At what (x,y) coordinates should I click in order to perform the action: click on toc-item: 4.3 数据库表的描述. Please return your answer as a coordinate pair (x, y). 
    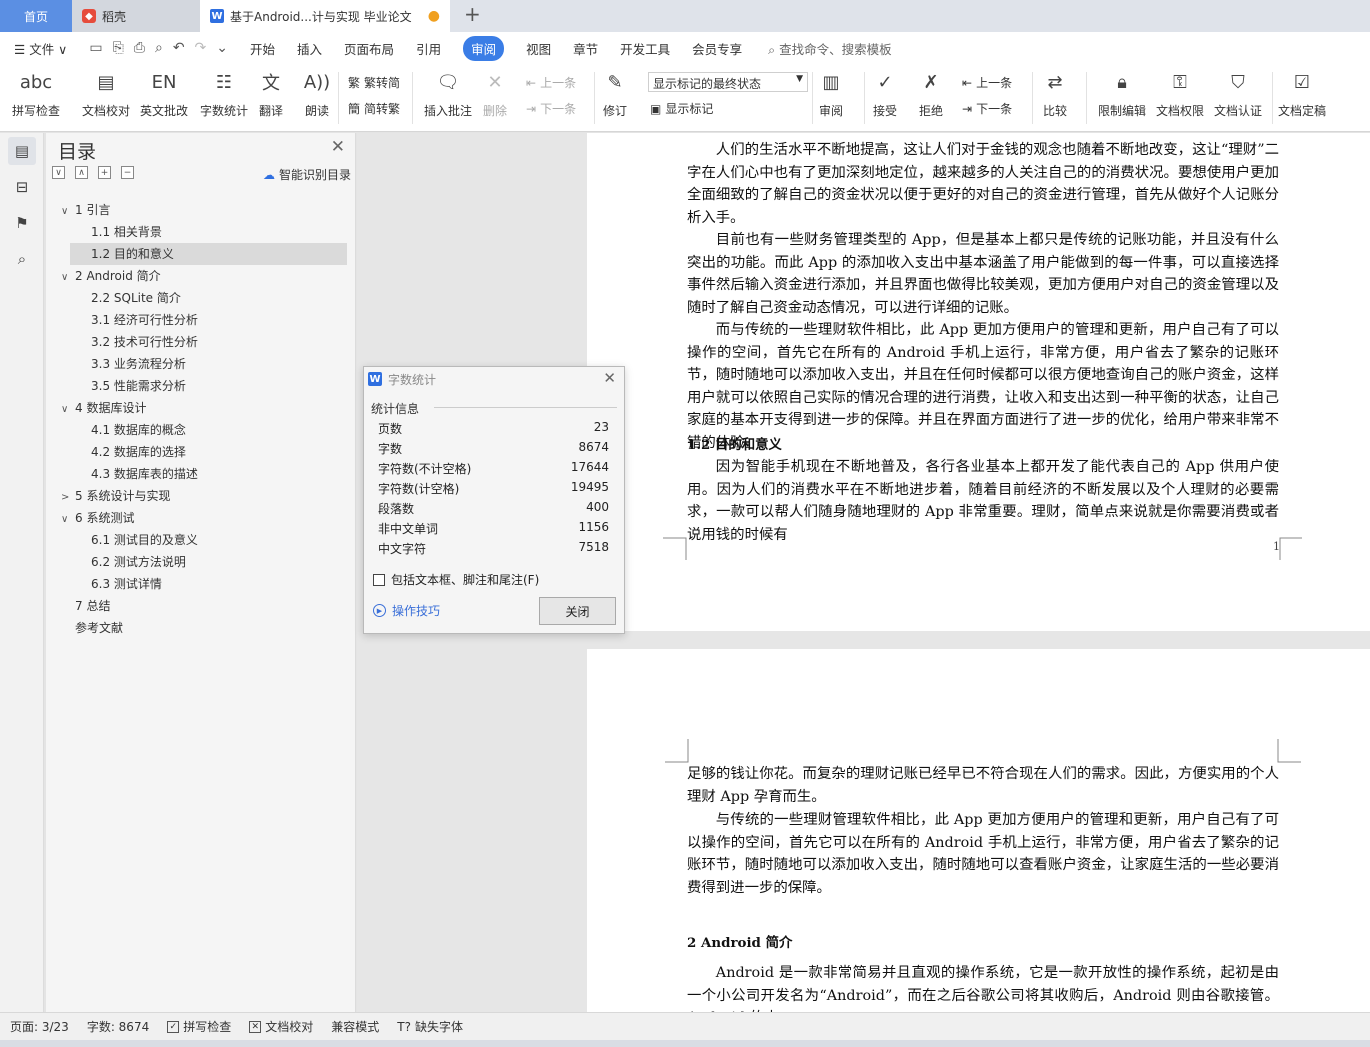
    Looking at the image, I should click on (201, 474).